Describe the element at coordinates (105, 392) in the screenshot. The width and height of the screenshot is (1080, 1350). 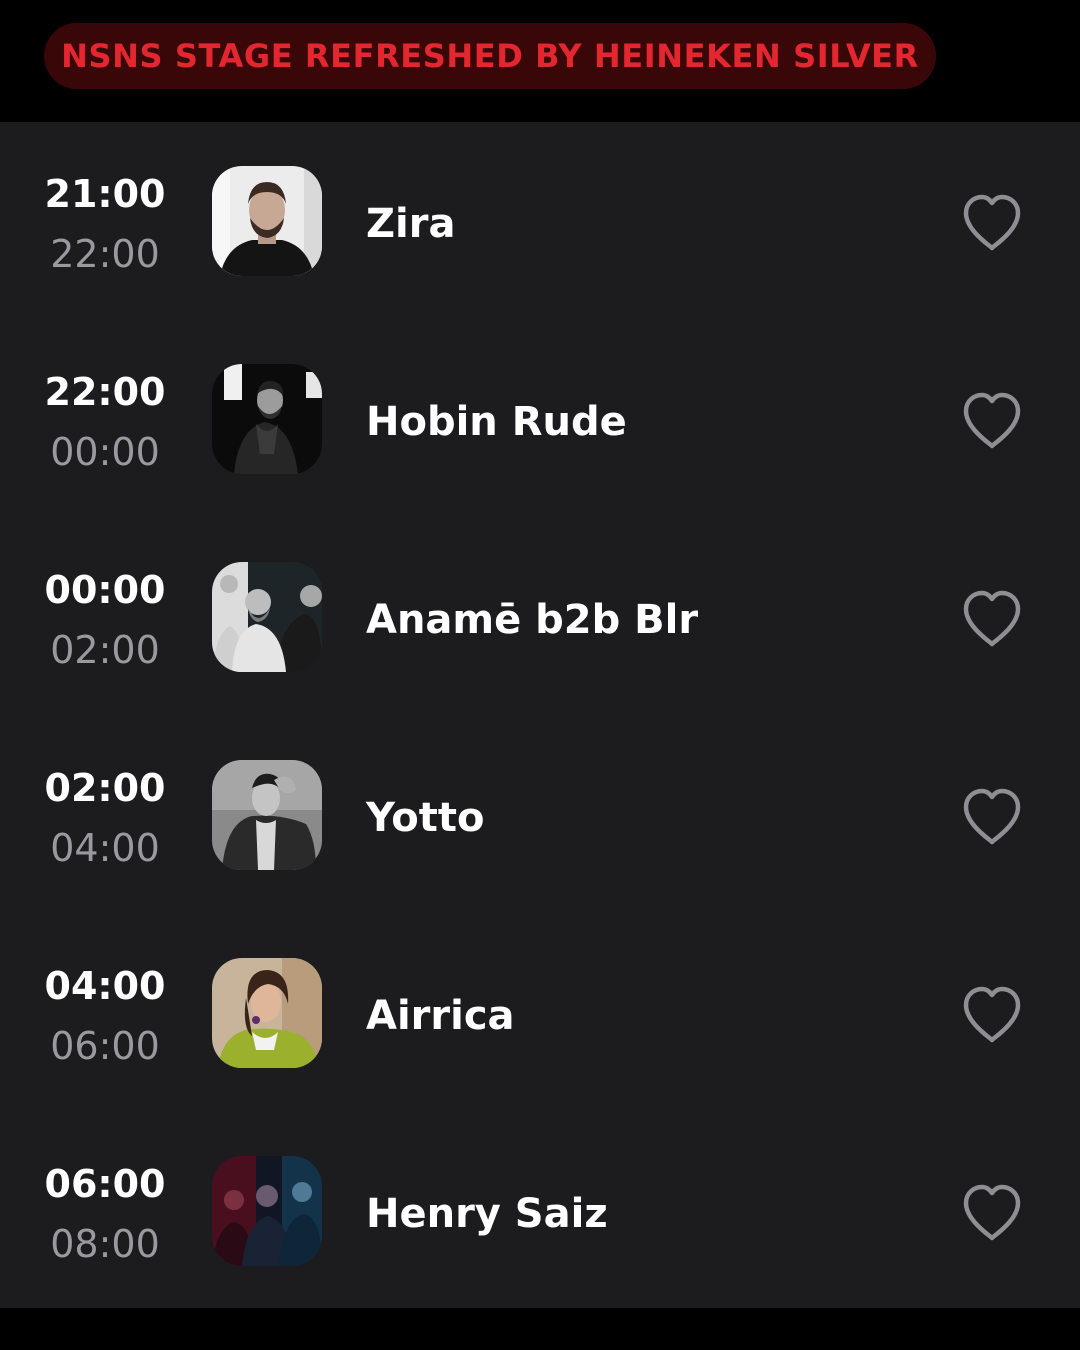
I see `start-time: 22:00` at that location.